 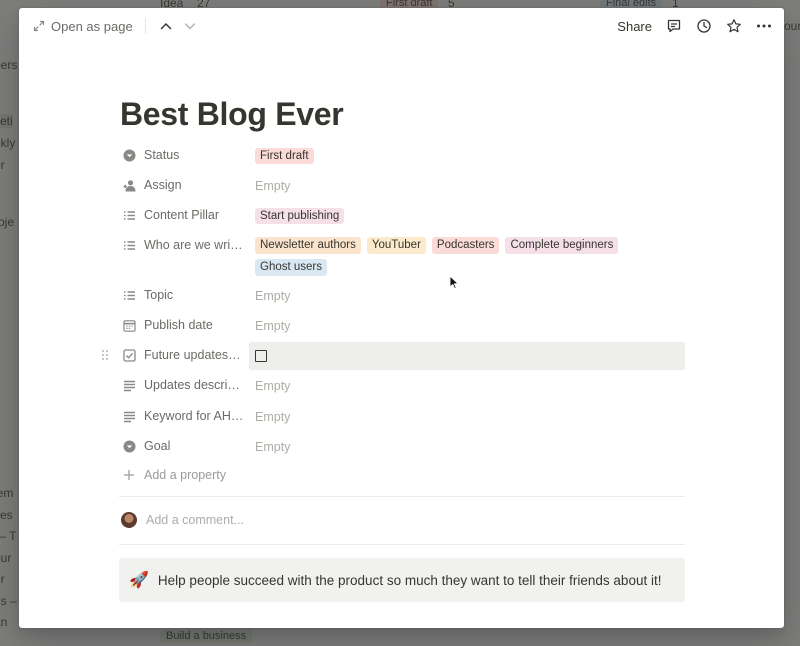 I want to click on topic-value: Empty, so click(x=467, y=296).